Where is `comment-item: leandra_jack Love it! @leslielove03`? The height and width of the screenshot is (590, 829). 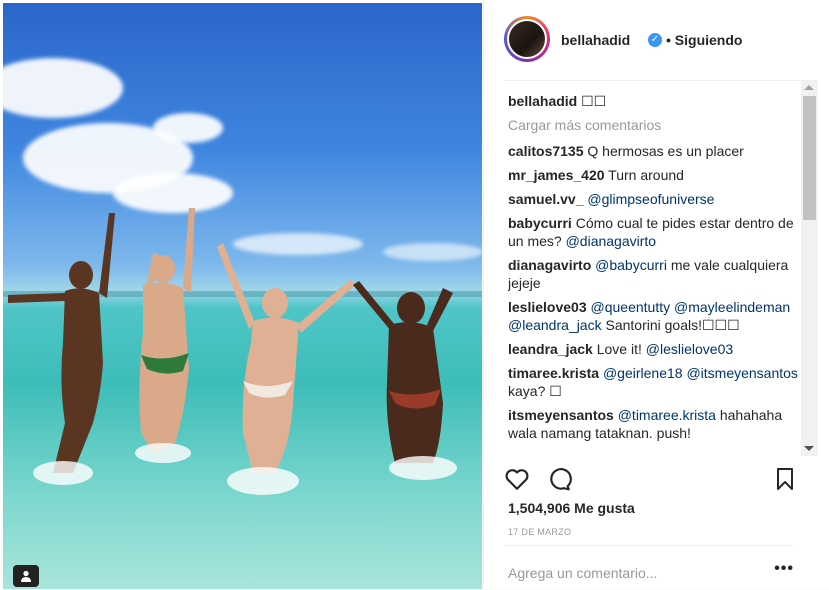
comment-item: leandra_jack Love it! @leslielove03 is located at coordinates (654, 349).